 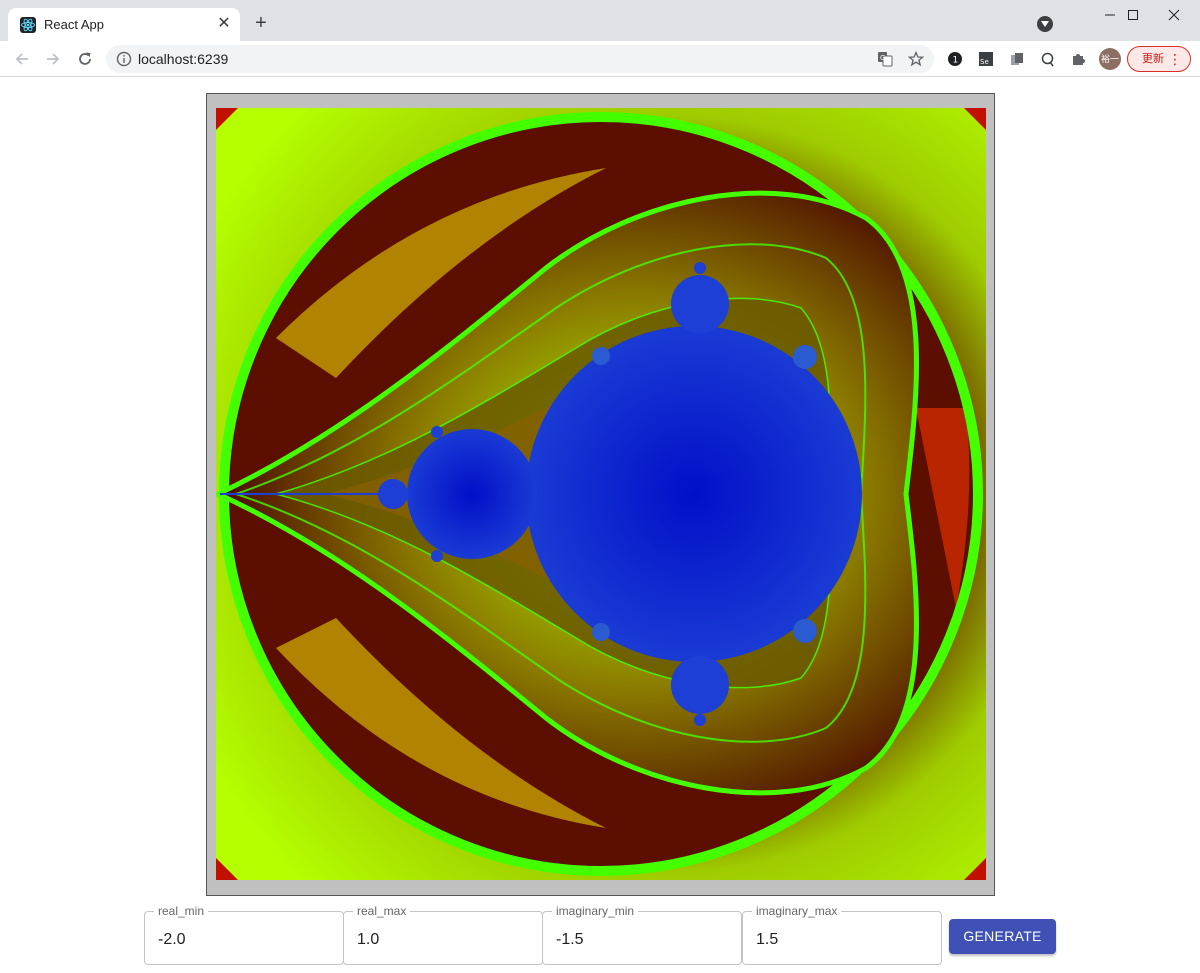 I want to click on url-text: localhost:6239, so click(x=183, y=59).